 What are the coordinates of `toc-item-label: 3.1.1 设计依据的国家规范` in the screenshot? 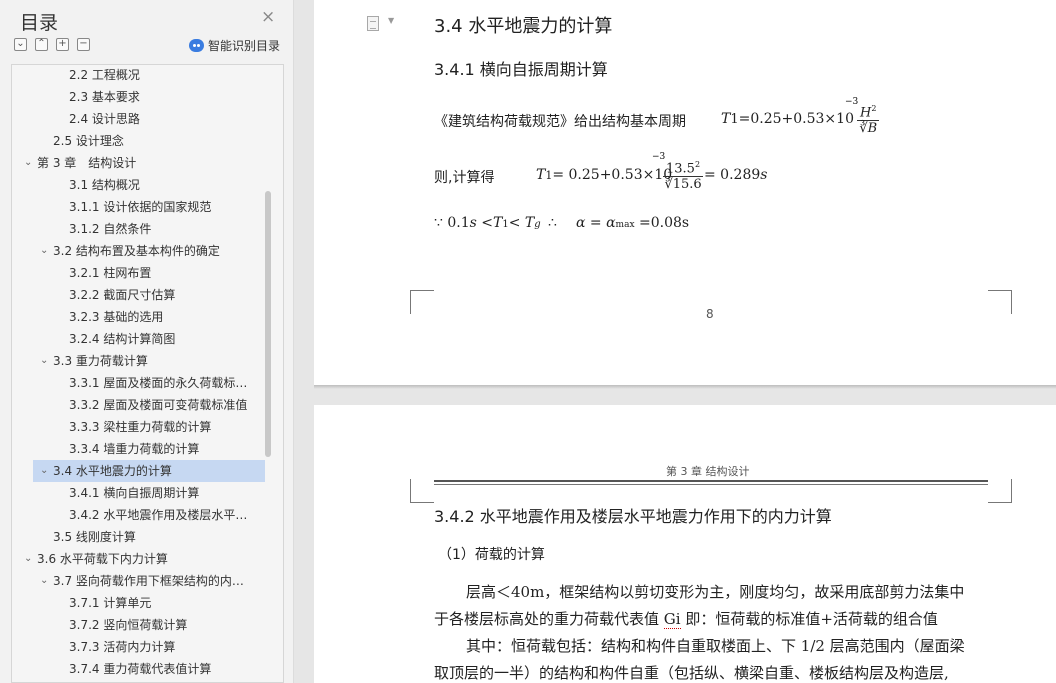 It's located at (140, 207).